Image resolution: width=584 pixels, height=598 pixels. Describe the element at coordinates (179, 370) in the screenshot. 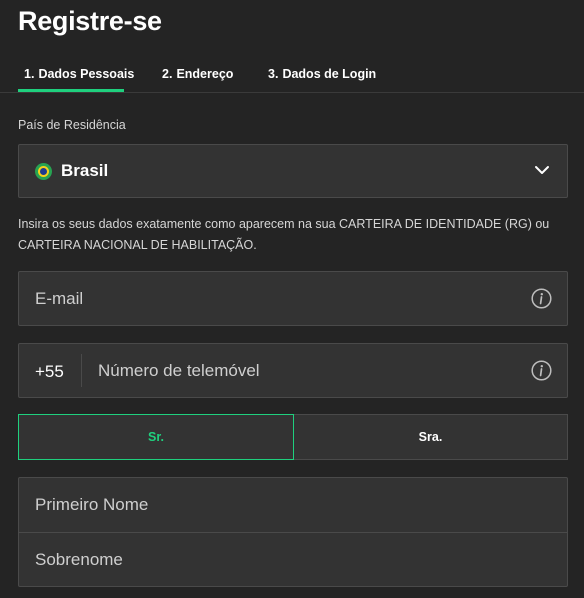

I see `phone-placeholder: Número de telemóvel` at that location.